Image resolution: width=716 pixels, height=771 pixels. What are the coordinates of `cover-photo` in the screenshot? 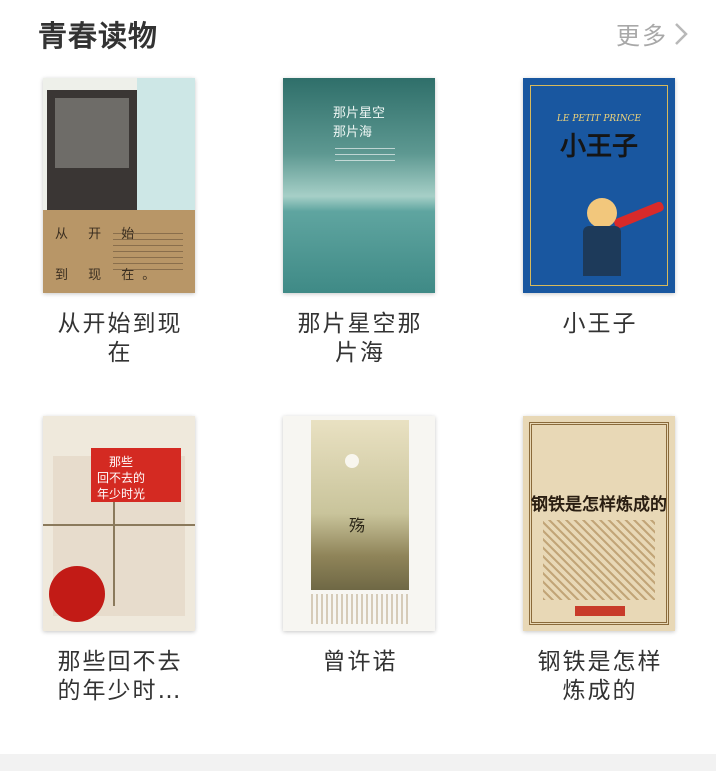 It's located at (92, 150).